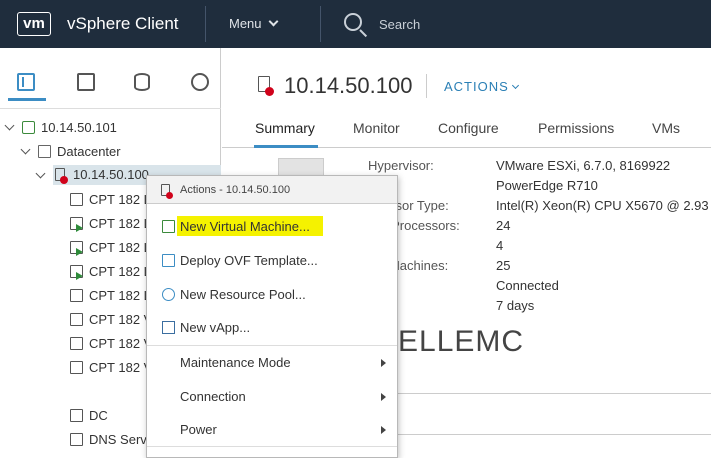  I want to click on menu-button: Menu, so click(253, 23).